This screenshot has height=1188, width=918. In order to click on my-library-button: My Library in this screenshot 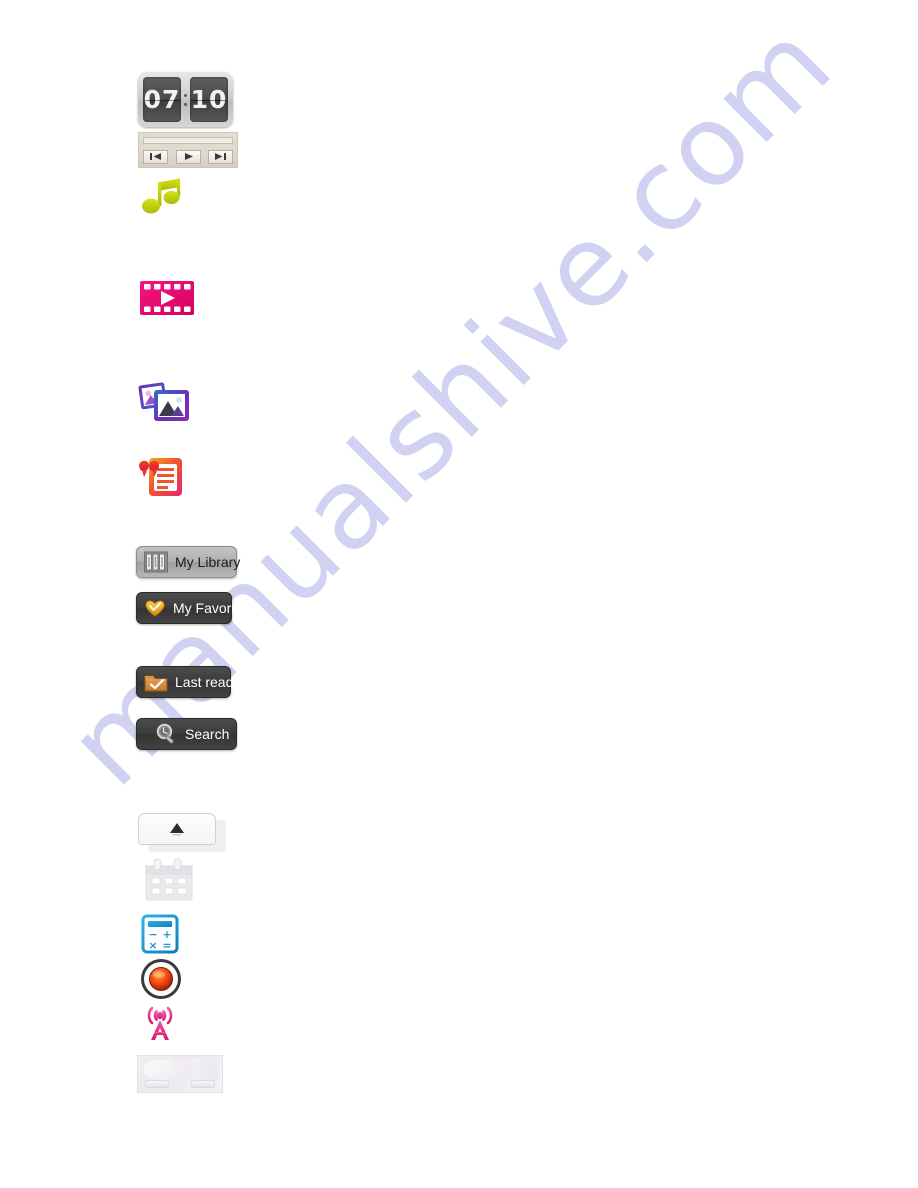, I will do `click(188, 562)`.